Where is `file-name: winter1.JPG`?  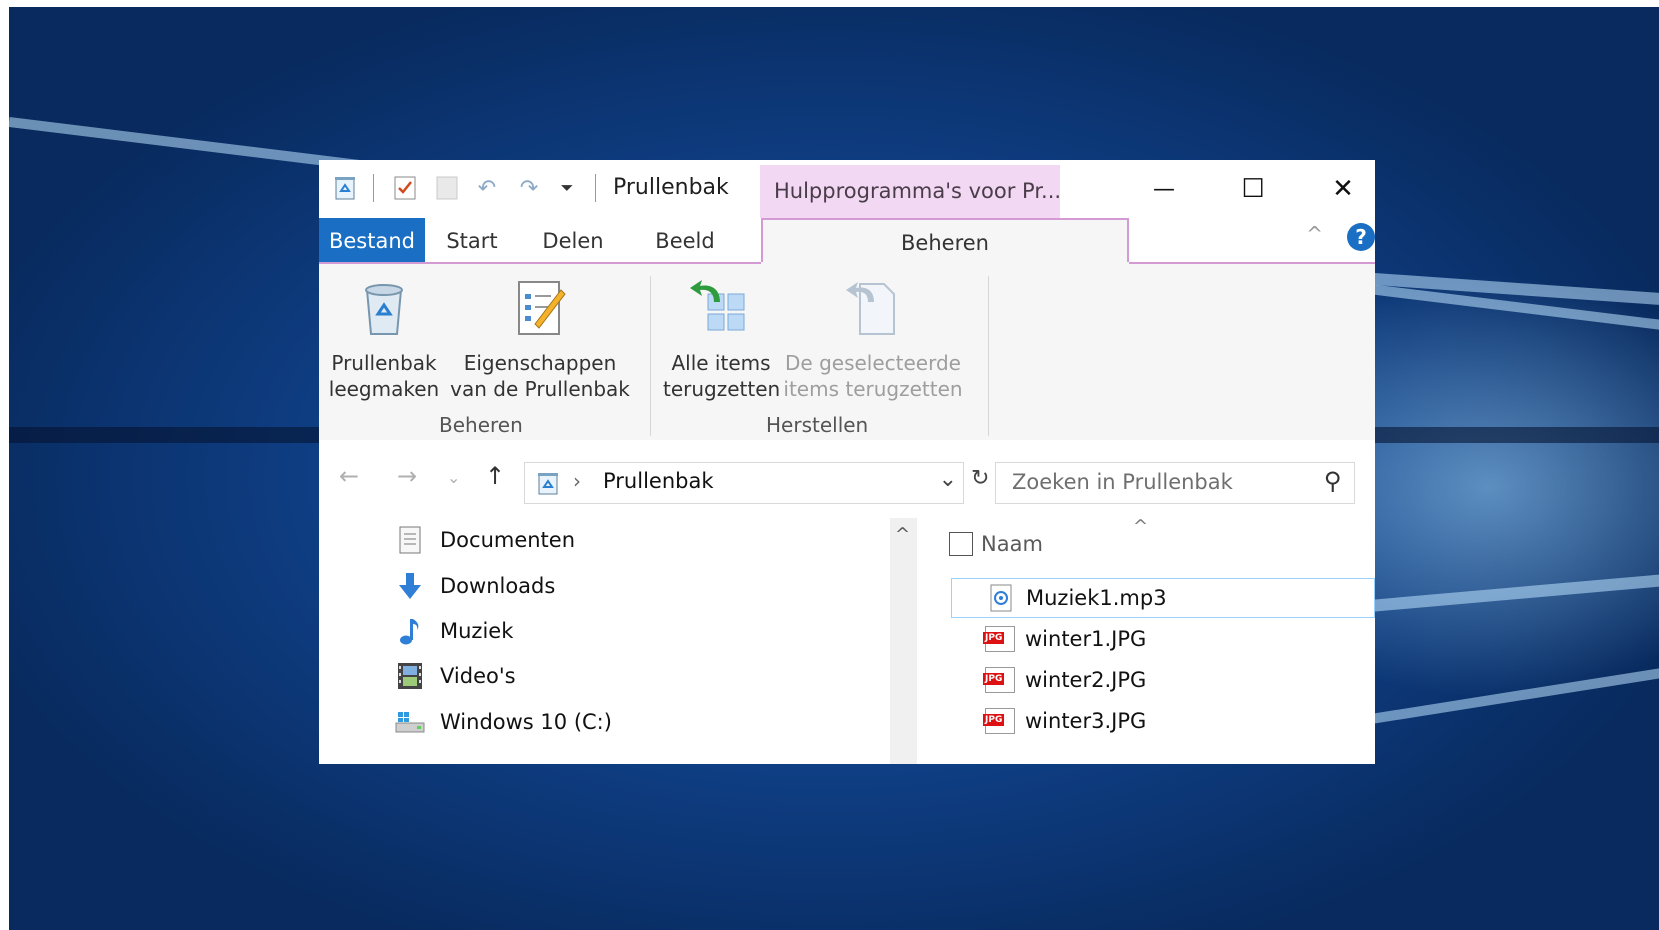
file-name: winter1.JPG is located at coordinates (1086, 639).